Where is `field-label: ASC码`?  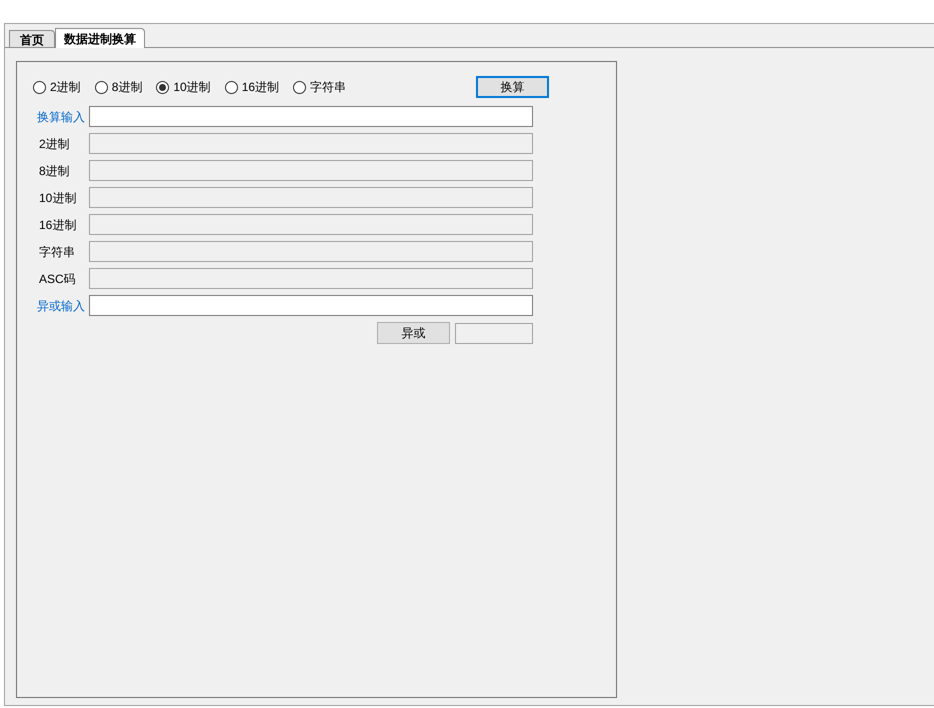 field-label: ASC码 is located at coordinates (57, 279).